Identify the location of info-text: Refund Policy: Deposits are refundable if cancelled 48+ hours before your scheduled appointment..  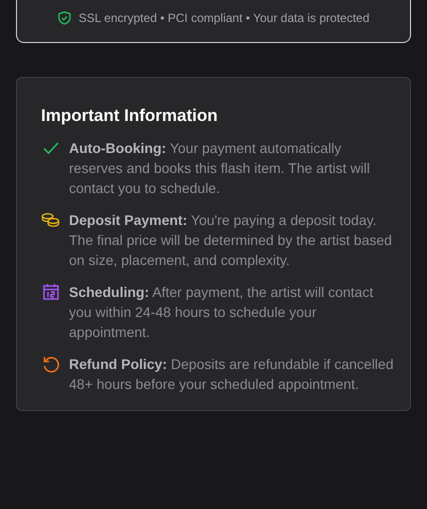
(231, 374).